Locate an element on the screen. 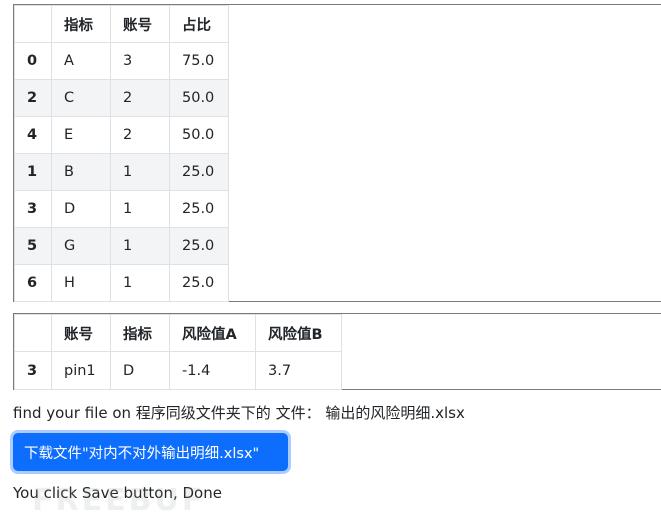 This screenshot has width=661, height=521. table-header-row: 指标 账号 占比 is located at coordinates (121, 24).